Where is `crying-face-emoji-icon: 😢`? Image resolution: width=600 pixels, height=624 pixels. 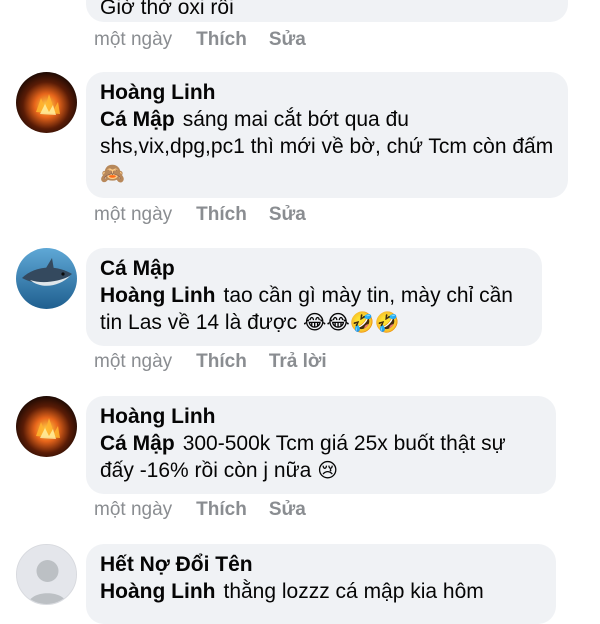
crying-face-emoji-icon: 😢 is located at coordinates (328, 470).